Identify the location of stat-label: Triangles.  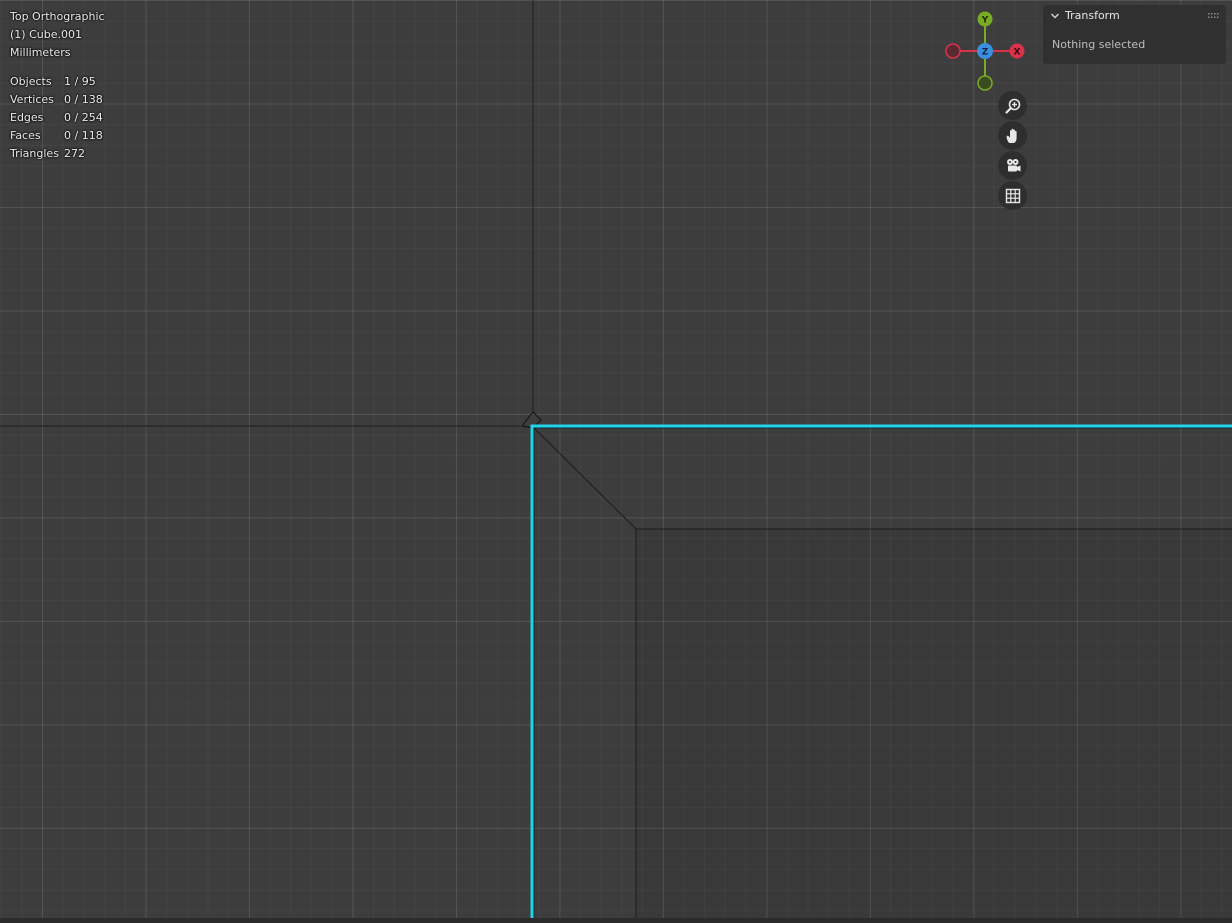
(34, 153).